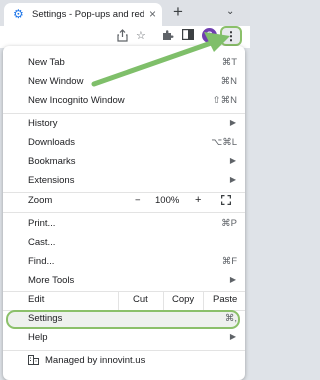 The width and height of the screenshot is (320, 380). What do you see at coordinates (167, 200) in the screenshot?
I see `zoom-level: 100%` at bounding box center [167, 200].